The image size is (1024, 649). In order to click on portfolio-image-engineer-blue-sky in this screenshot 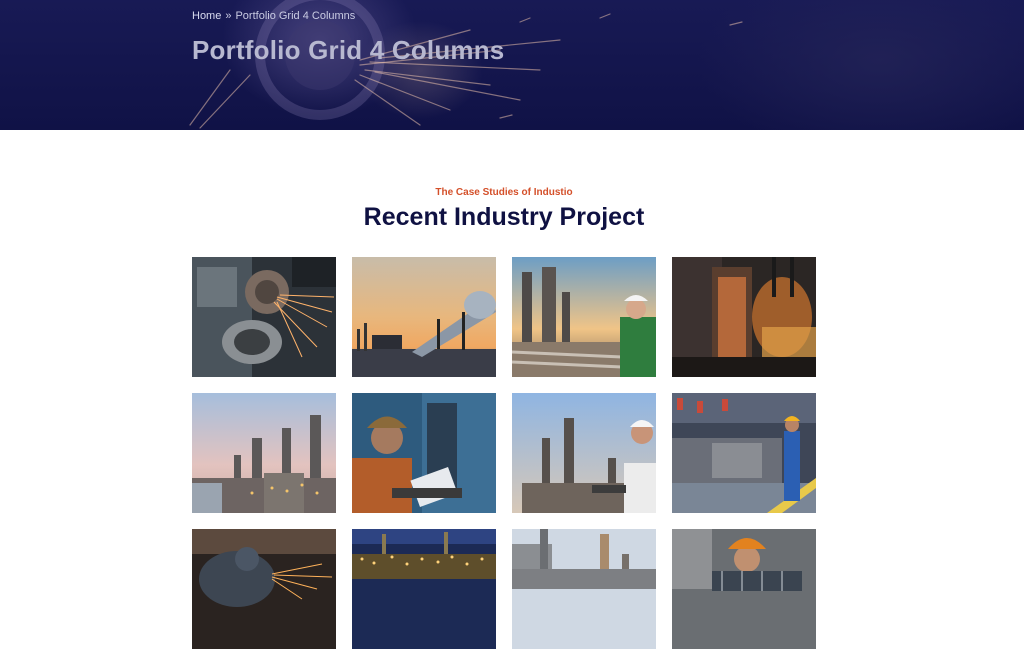, I will do `click(584, 453)`.